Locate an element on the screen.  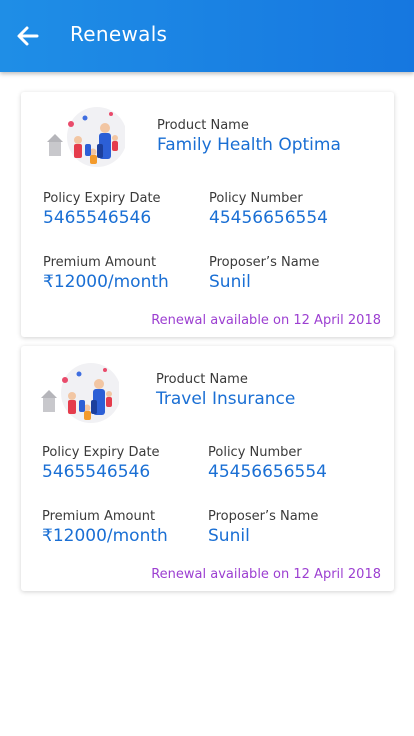
back-button is located at coordinates (28, 36).